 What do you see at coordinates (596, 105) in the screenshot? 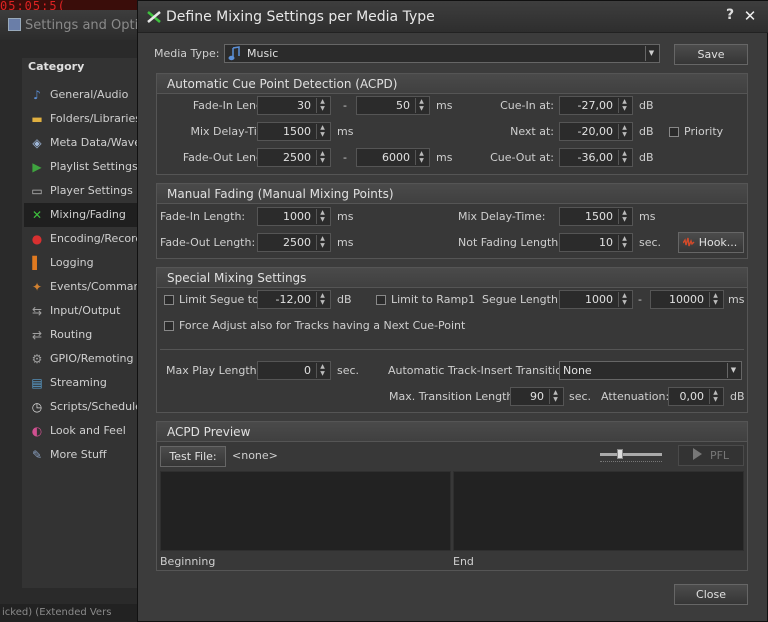
I see `acpd-cue-in-input: -27,00 ▲ ▼` at bounding box center [596, 105].